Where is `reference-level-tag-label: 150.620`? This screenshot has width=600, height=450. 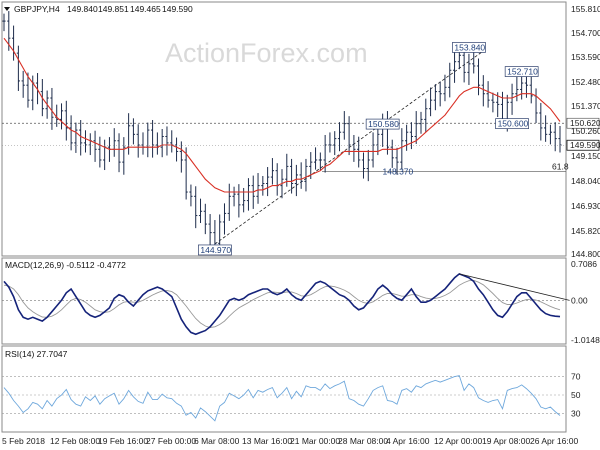 reference-level-tag-label: 150.620 is located at coordinates (585, 123).